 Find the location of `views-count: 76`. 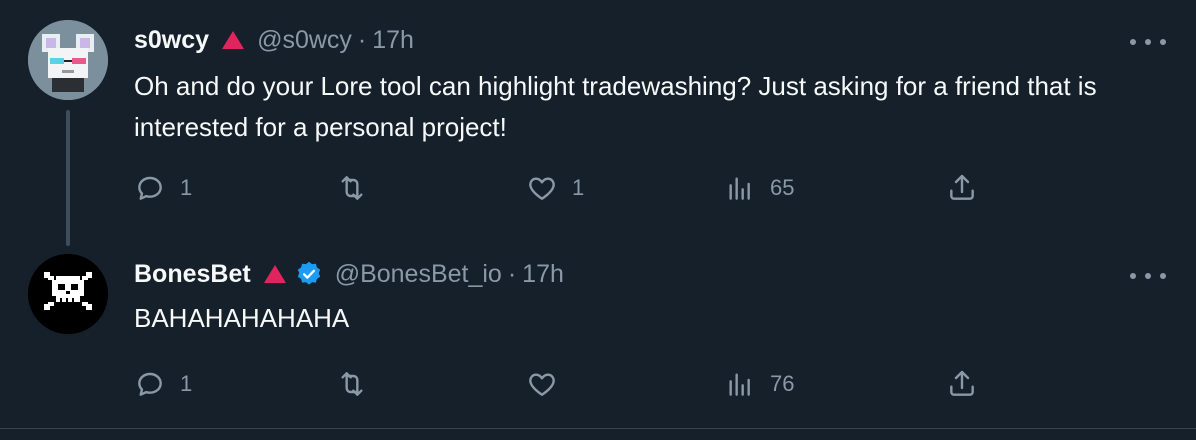

views-count: 76 is located at coordinates (782, 383).